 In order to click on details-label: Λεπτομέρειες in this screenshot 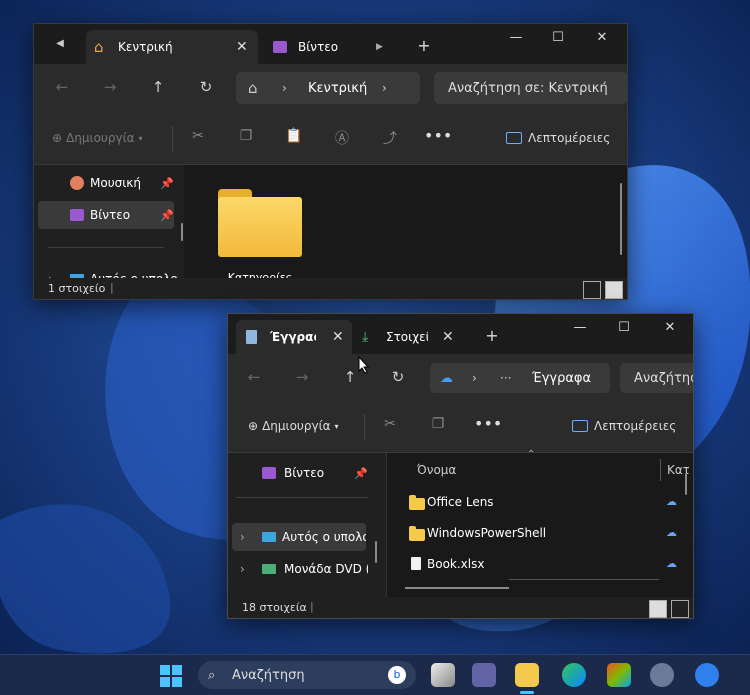, I will do `click(569, 138)`.